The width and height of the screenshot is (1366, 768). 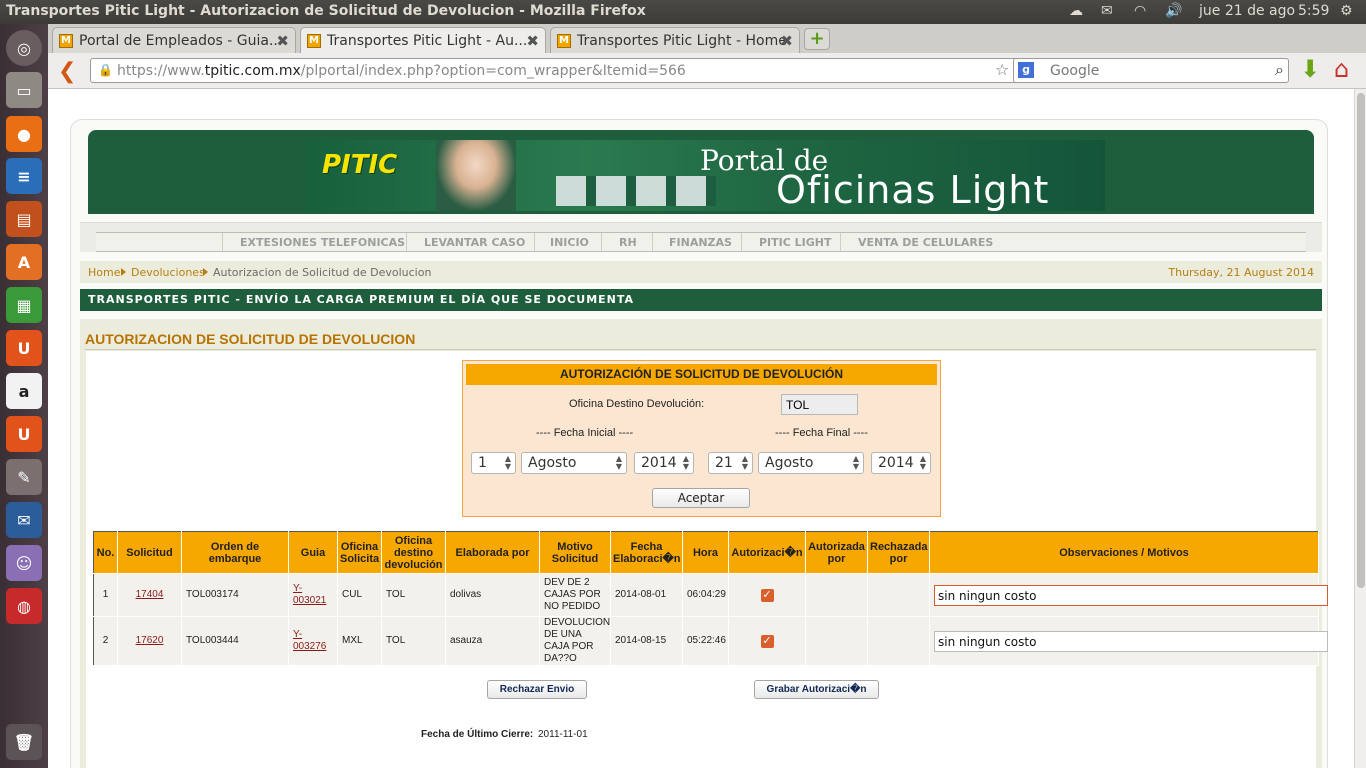 What do you see at coordinates (1361, 340) in the screenshot?
I see `scrollbar-thumb` at bounding box center [1361, 340].